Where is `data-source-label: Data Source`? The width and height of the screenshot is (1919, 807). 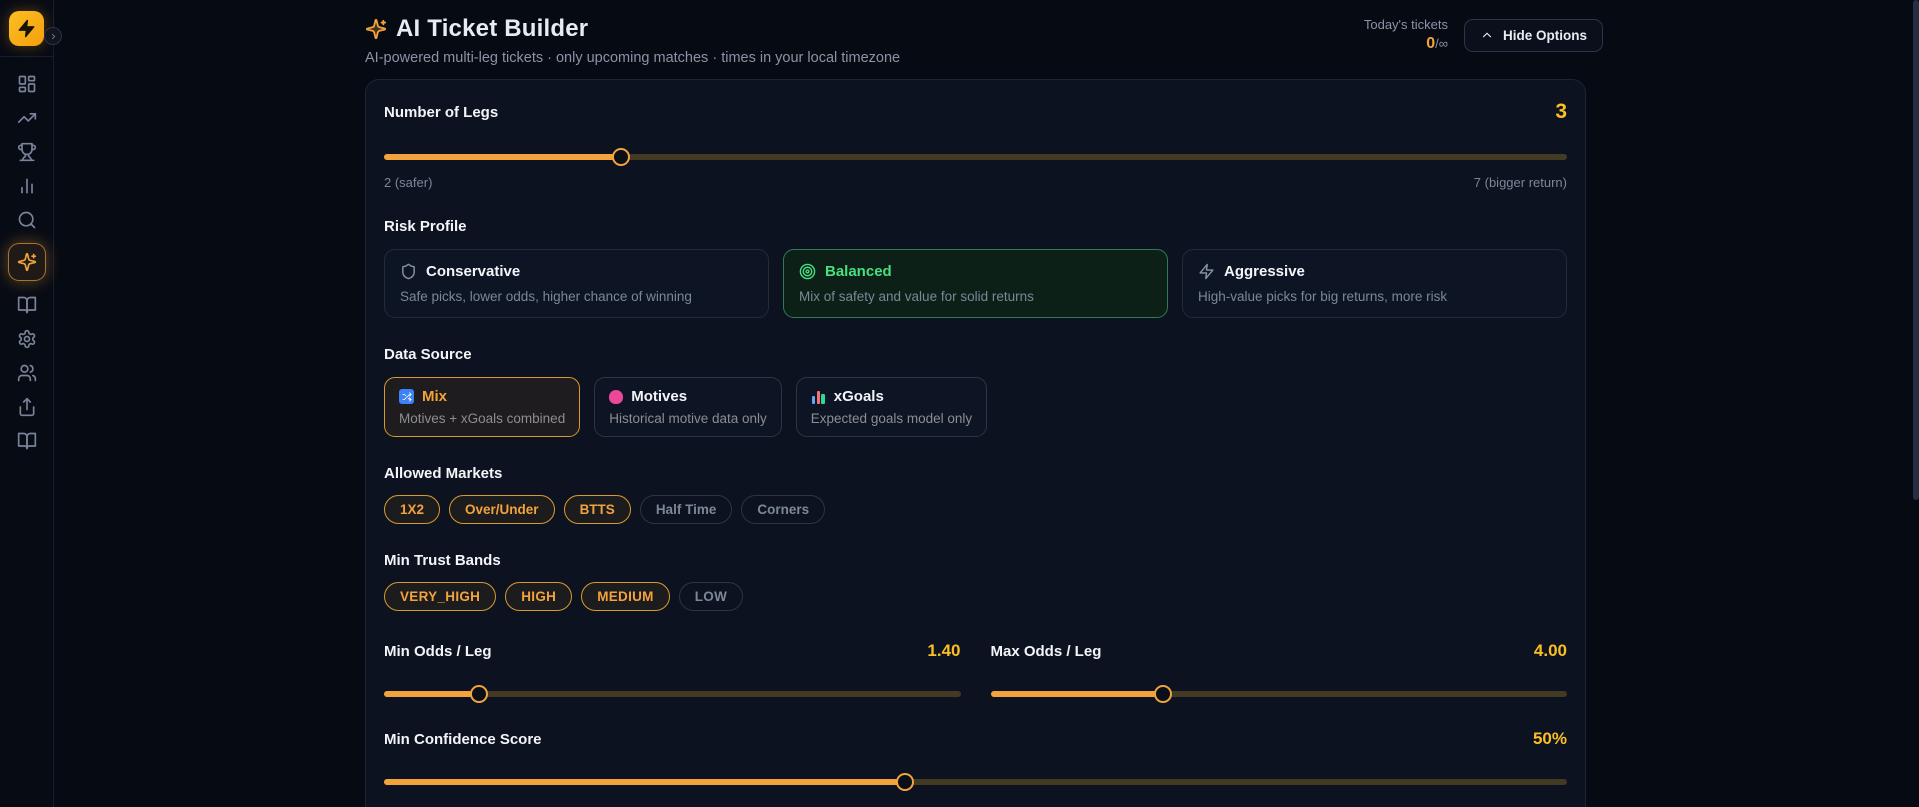 data-source-label: Data Source is located at coordinates (428, 354).